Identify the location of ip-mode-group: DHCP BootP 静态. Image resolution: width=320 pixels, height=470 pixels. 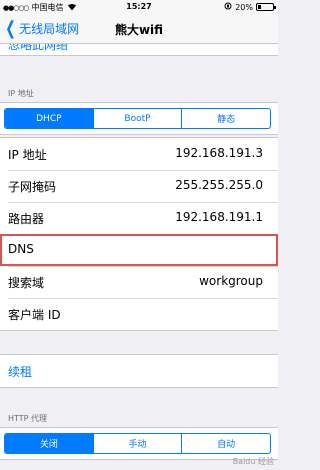
(139, 118).